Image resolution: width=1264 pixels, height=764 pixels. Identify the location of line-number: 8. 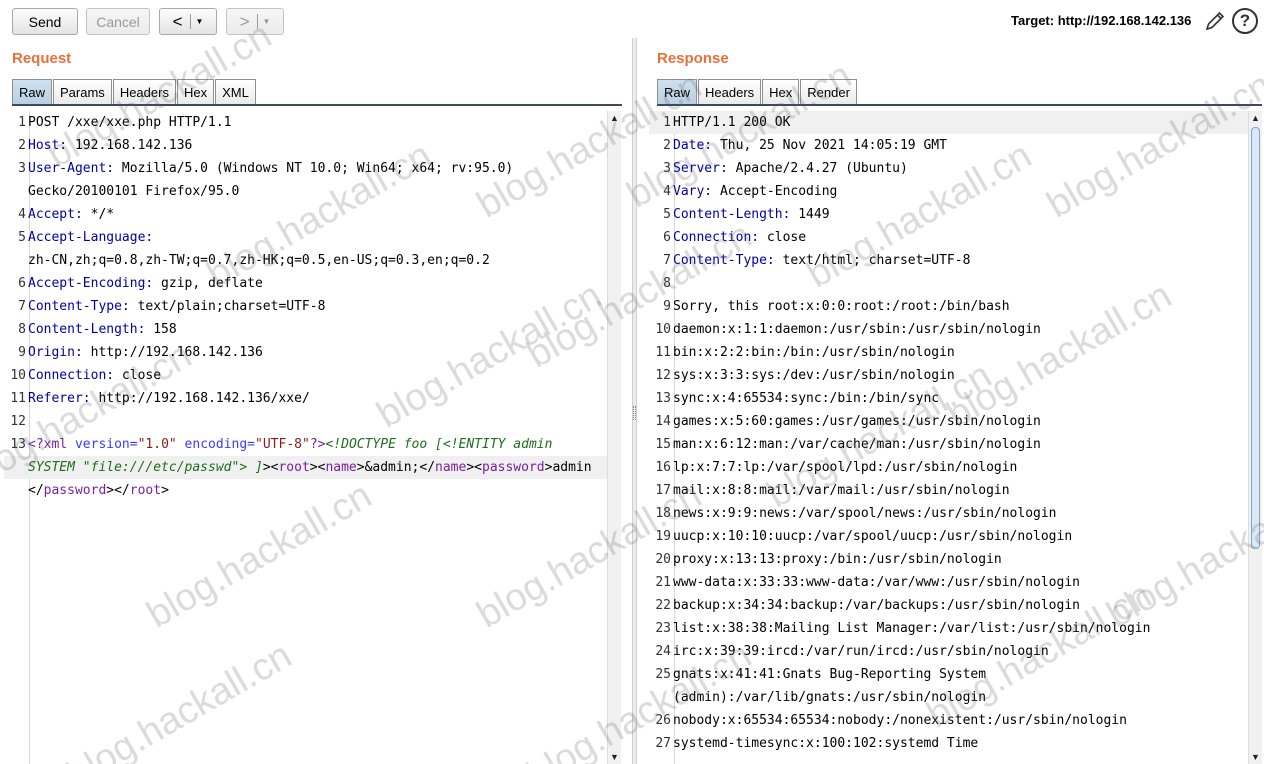
(667, 283).